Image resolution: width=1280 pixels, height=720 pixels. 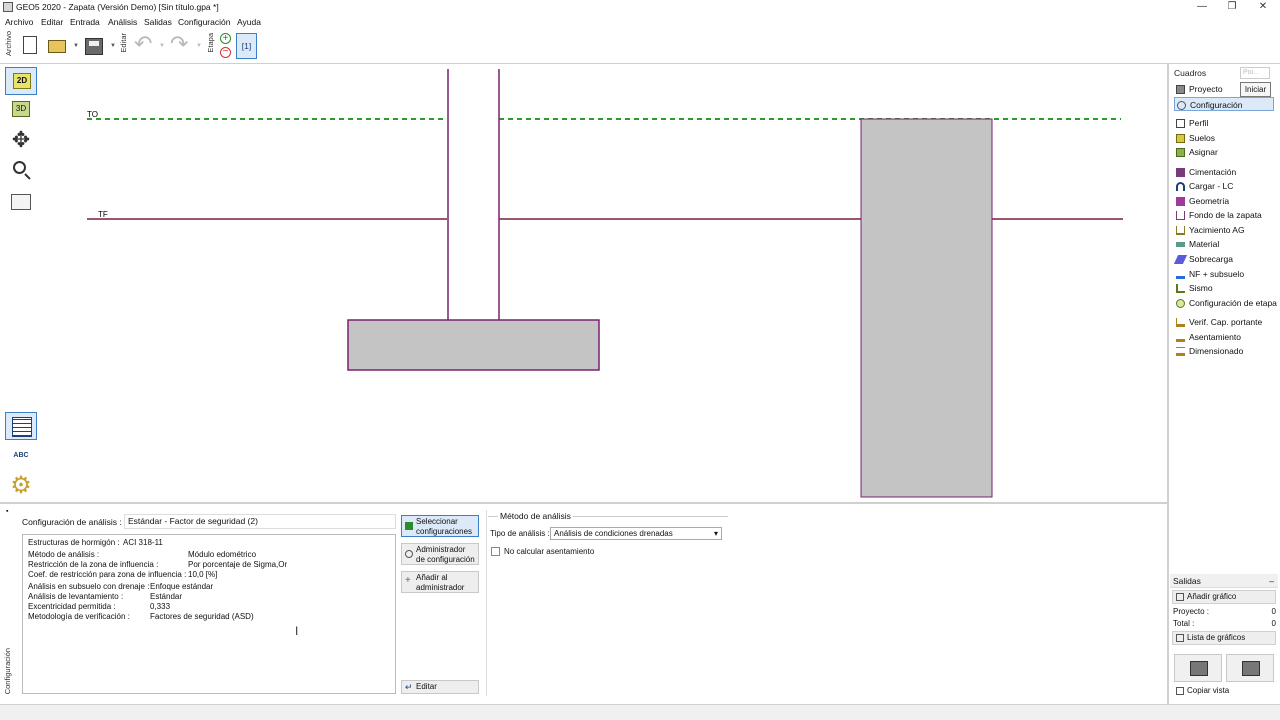 I want to click on profile-icon, so click(x=1180, y=123).